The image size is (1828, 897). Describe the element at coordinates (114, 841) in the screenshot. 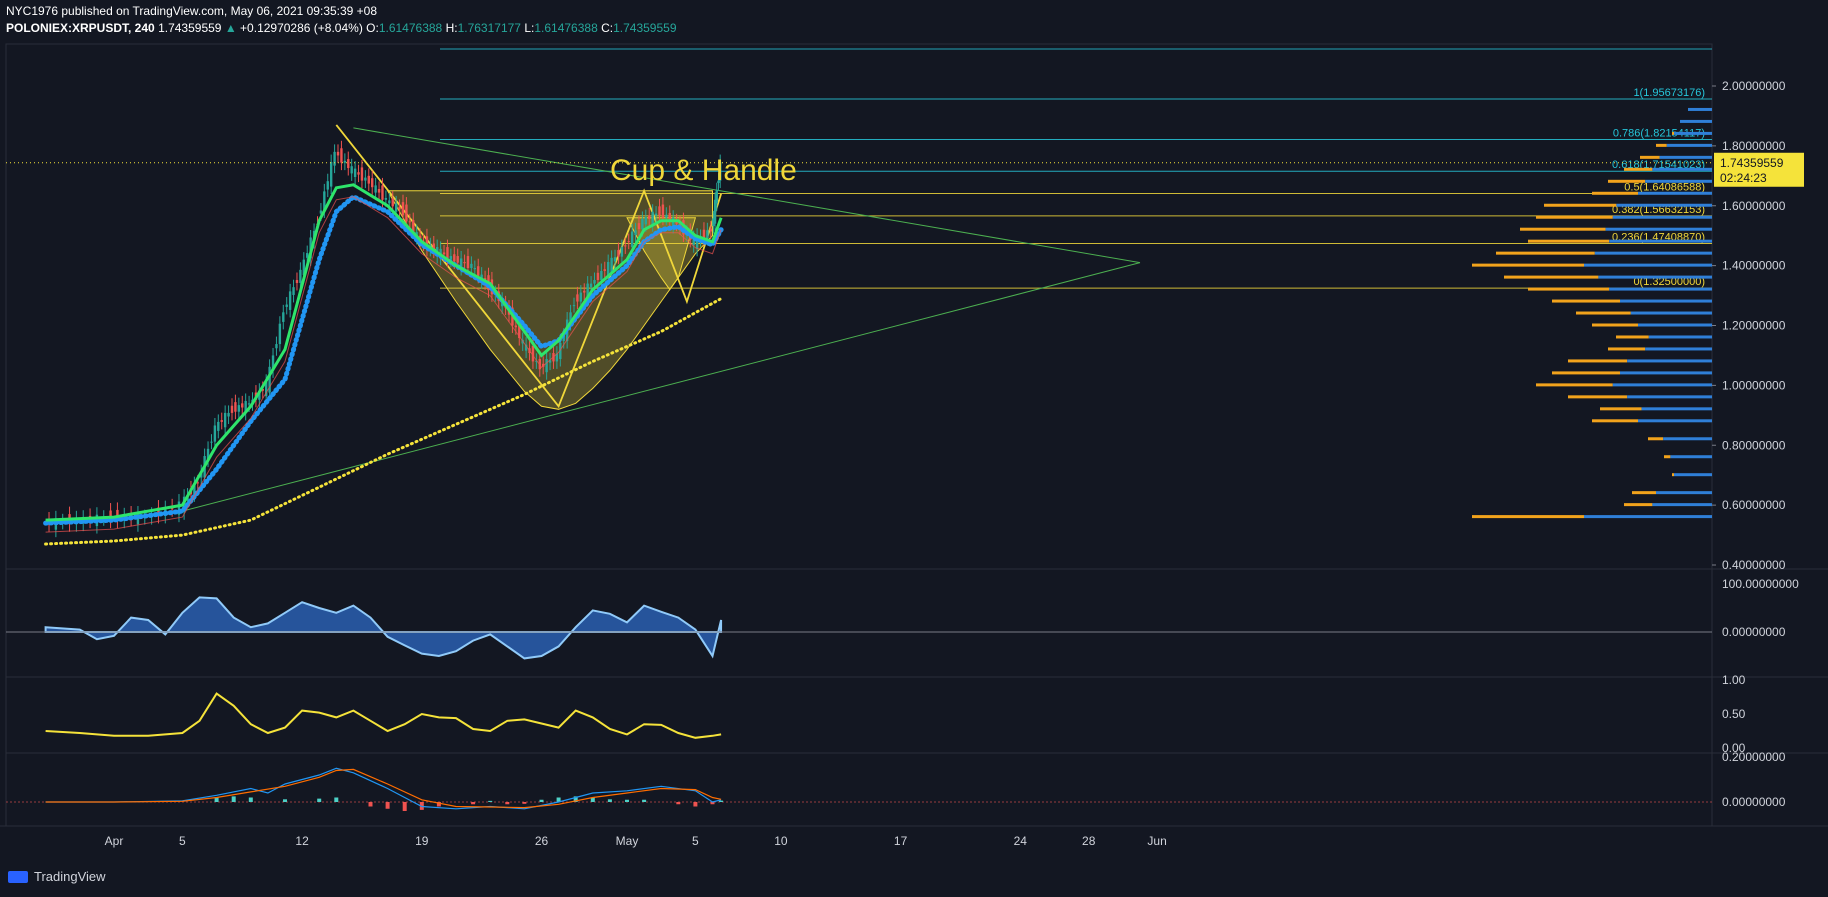

I see `time-tick-label: Apr` at that location.